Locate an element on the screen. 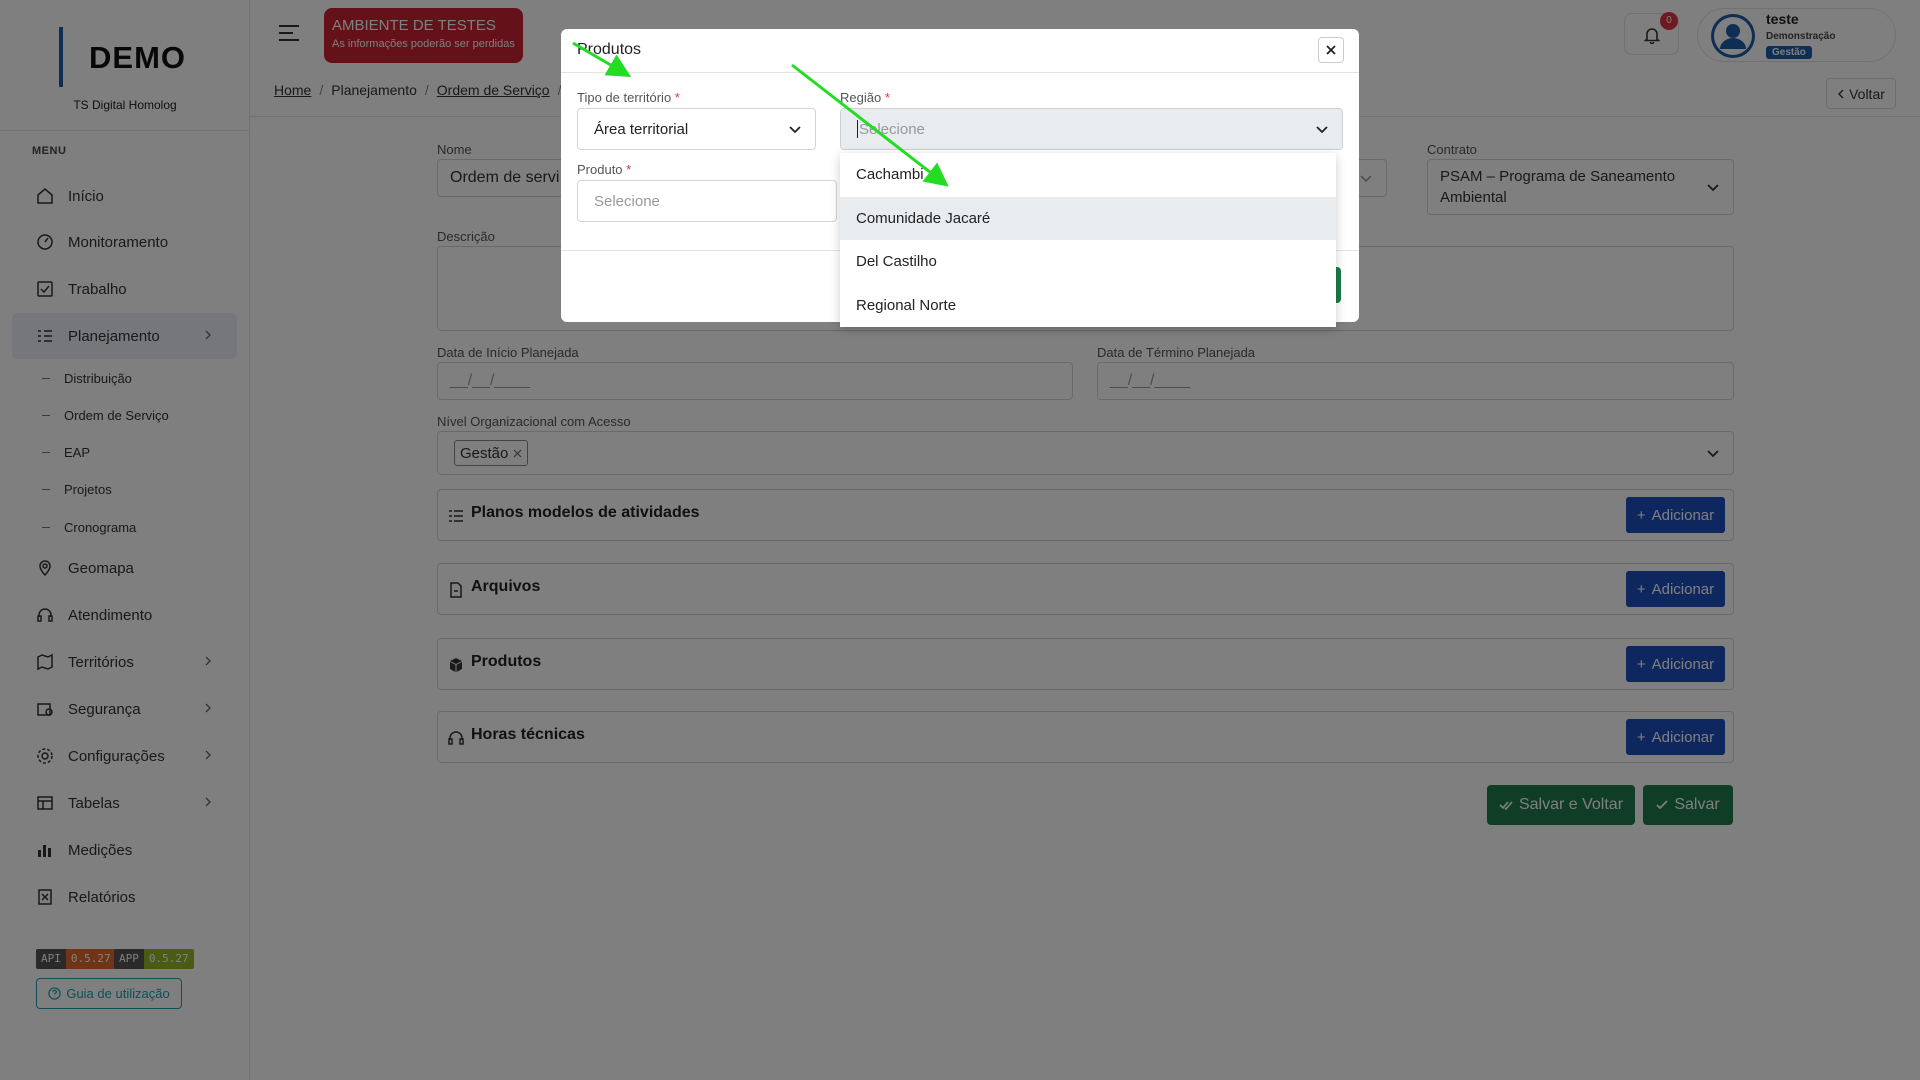  tipo-label: Tipo de território * is located at coordinates (628, 97).